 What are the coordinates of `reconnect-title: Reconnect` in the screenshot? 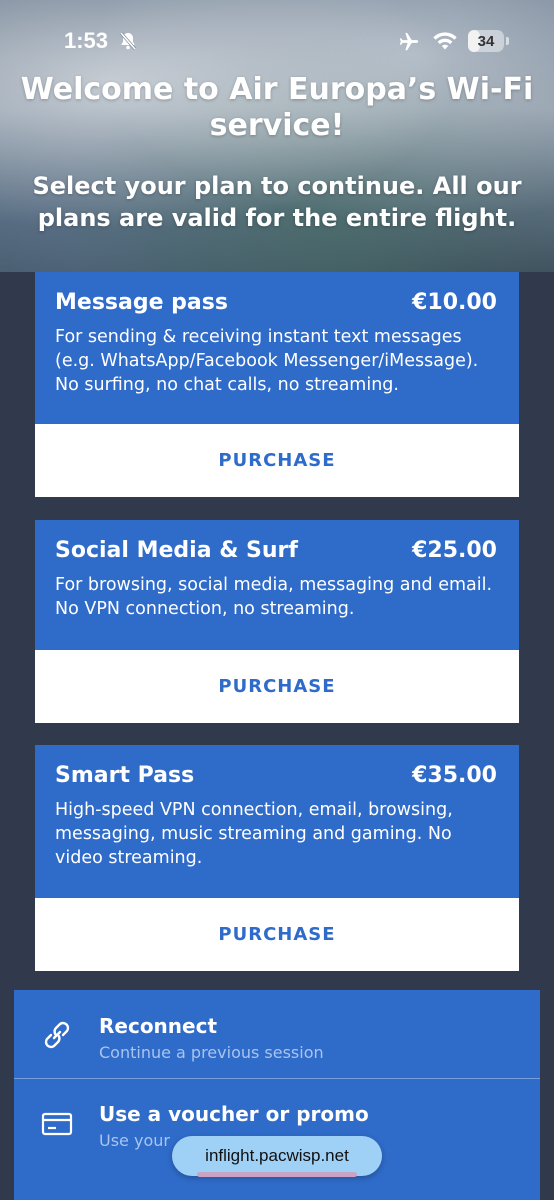 It's located at (158, 1026).